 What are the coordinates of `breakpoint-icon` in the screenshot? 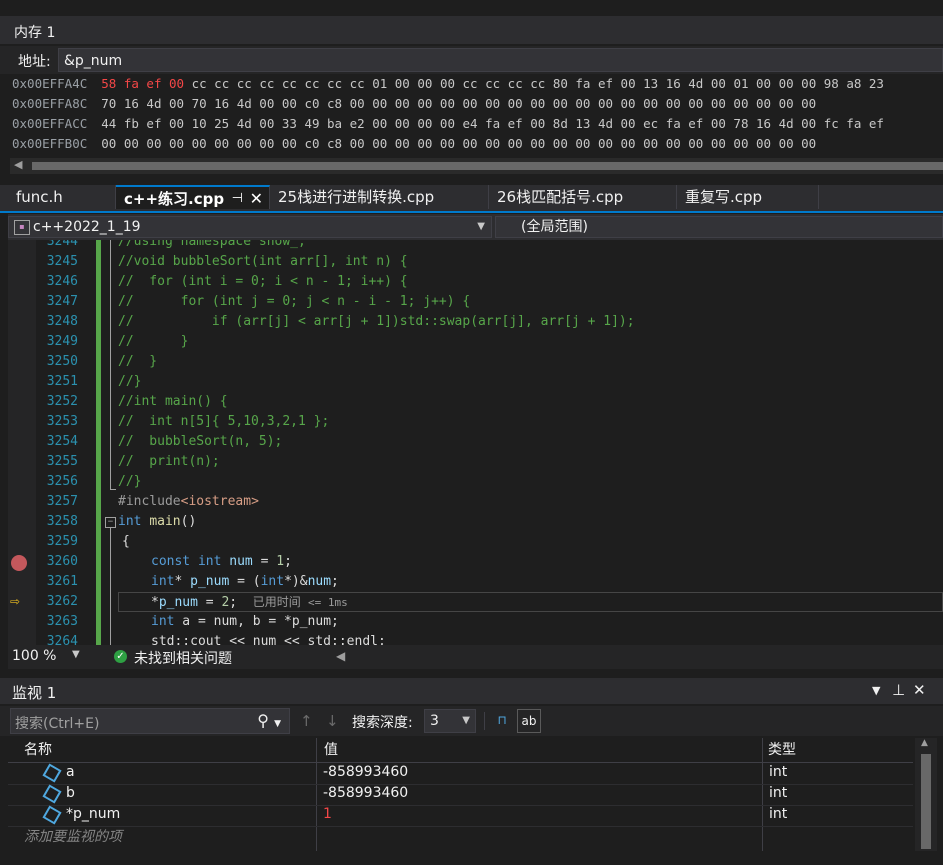 It's located at (19, 563).